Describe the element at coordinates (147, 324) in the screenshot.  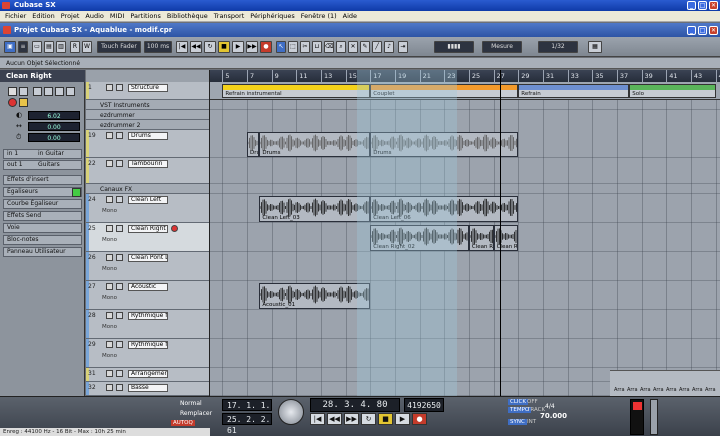
I see `track-row: 28 Rythmique fin Mono` at that location.